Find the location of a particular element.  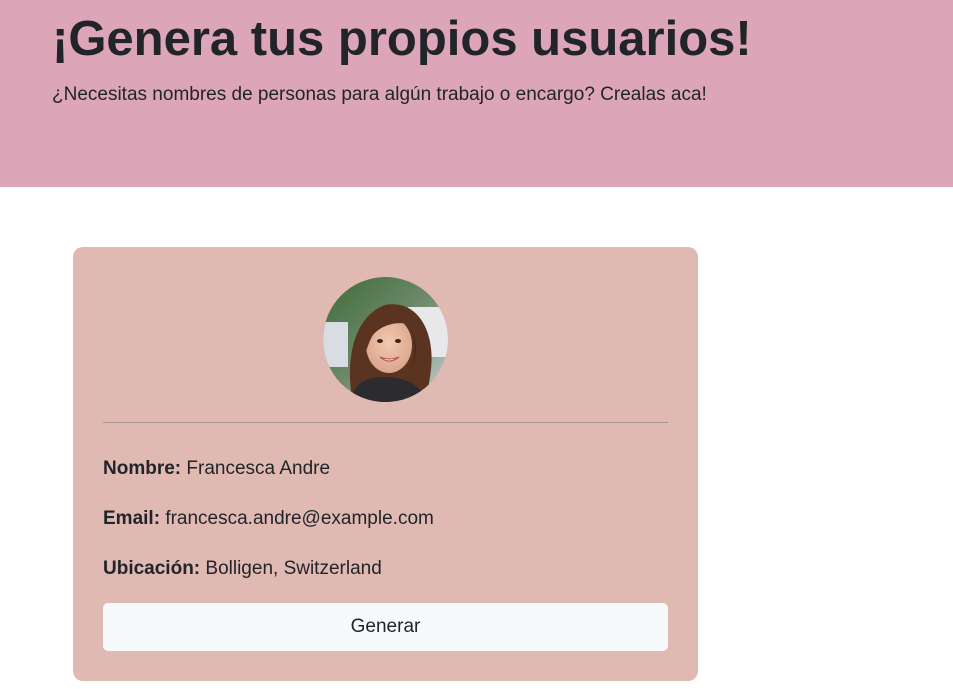

email-value: francesca.andre@example.com is located at coordinates (299, 518).